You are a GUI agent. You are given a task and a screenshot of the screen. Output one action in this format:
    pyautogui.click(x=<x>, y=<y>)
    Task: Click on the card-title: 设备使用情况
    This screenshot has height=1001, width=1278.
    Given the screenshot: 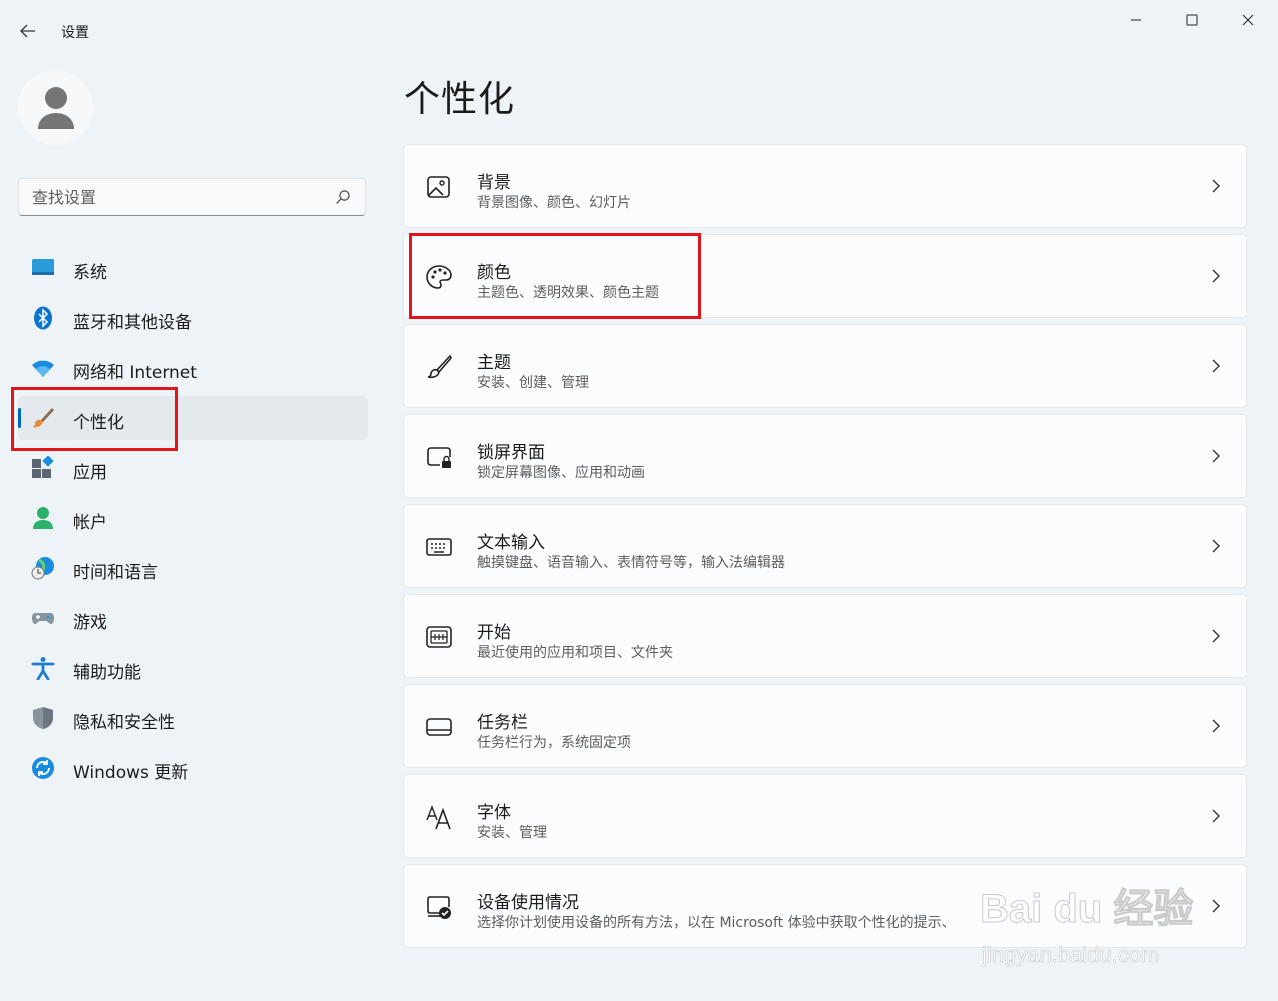 What is the action you would take?
    pyautogui.click(x=528, y=903)
    